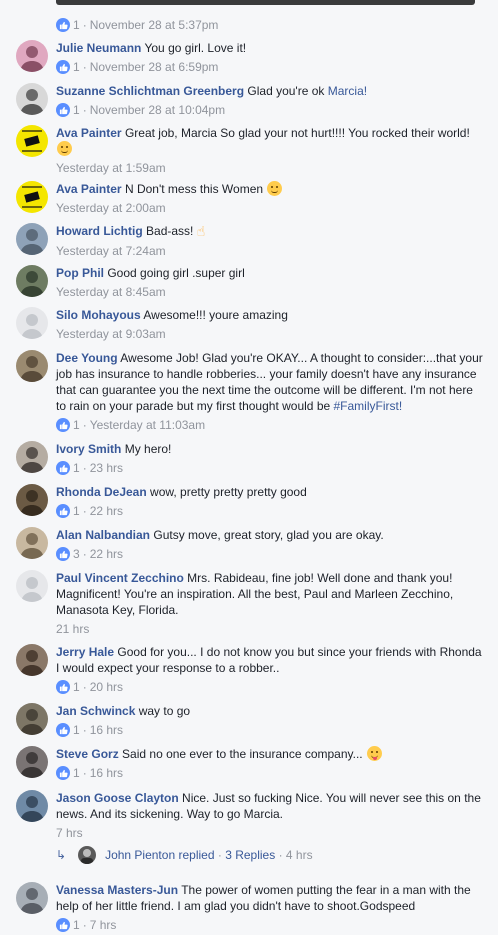 Image resolution: width=498 pixels, height=935 pixels. I want to click on comment-timestamp: November 28 at 5:37pm, so click(154, 25).